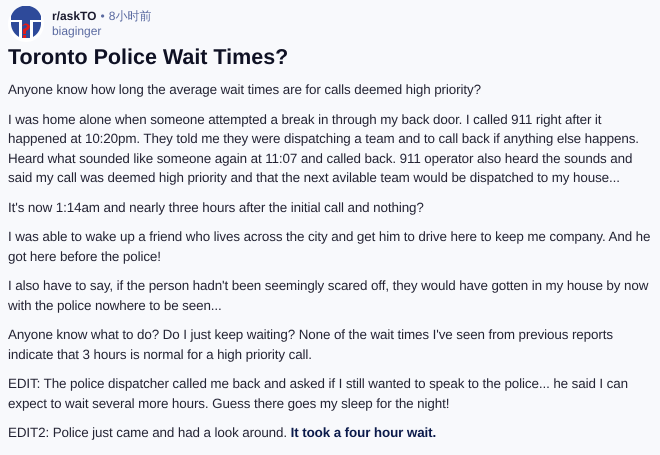 Image resolution: width=660 pixels, height=455 pixels. What do you see at coordinates (130, 16) in the screenshot?
I see `post-time: 8小时前` at bounding box center [130, 16].